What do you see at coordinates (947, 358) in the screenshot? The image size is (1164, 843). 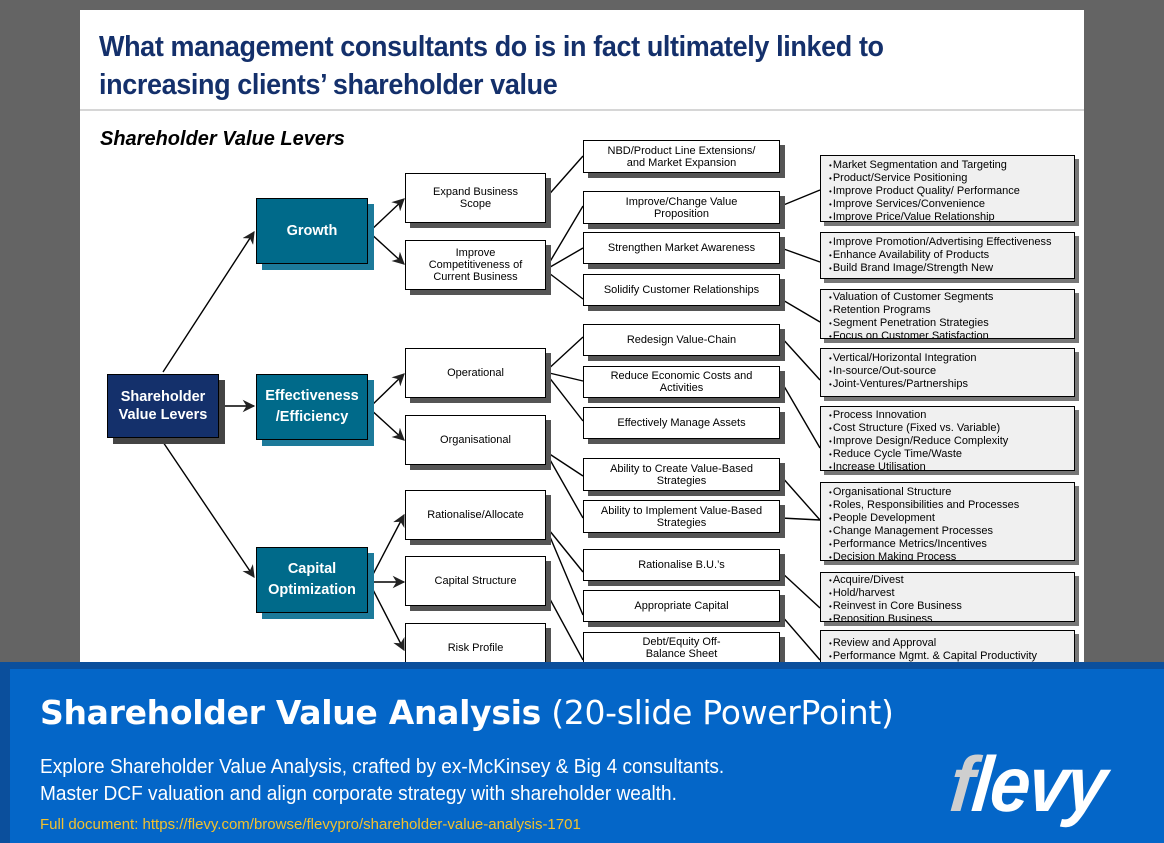 I see `detail-item: Vertical/Horizontal Integration` at bounding box center [947, 358].